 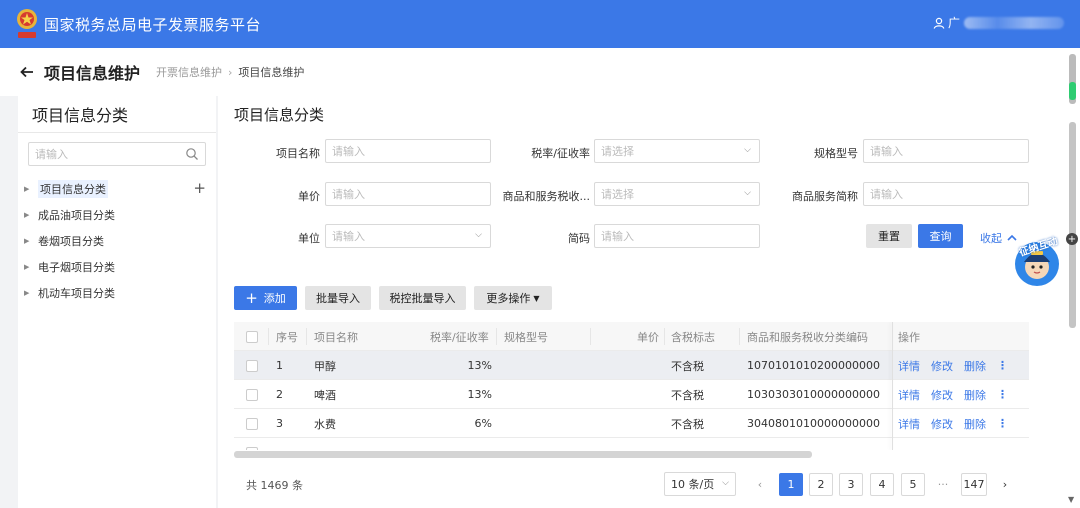 What do you see at coordinates (913, 484) in the screenshot?
I see `page-5: 5` at bounding box center [913, 484].